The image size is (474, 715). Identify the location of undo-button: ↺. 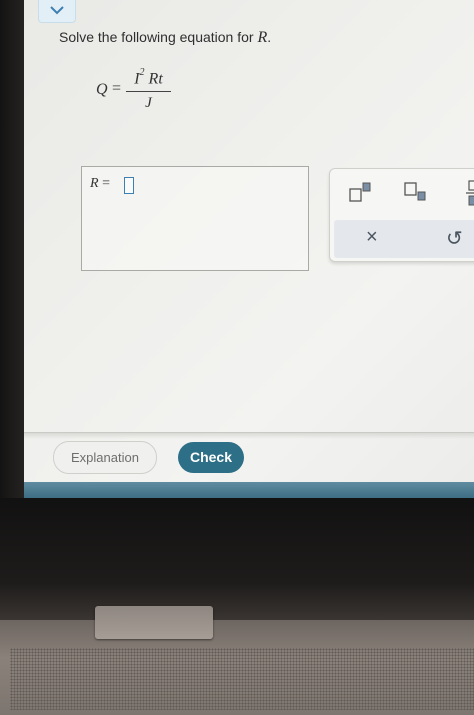
(454, 238).